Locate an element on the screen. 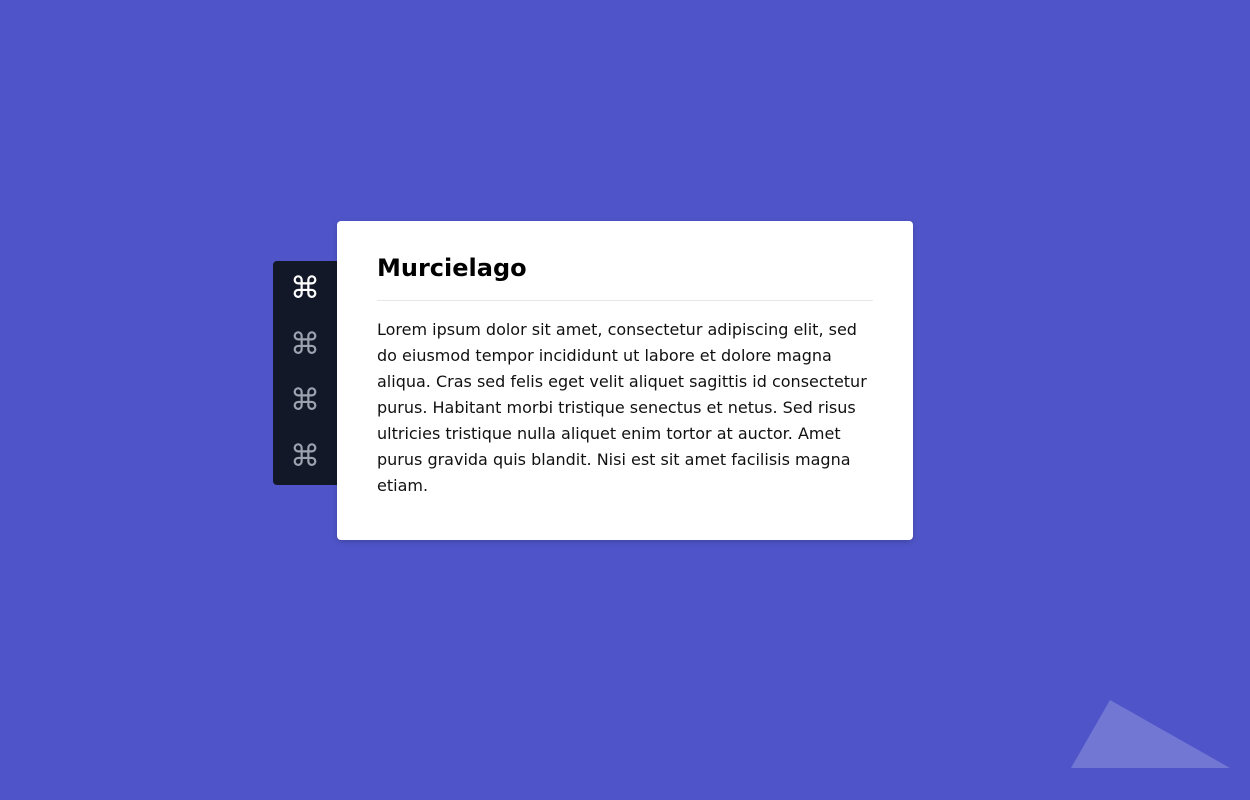 The width and height of the screenshot is (1250, 800). tab-4: ⌘ is located at coordinates (305, 457).